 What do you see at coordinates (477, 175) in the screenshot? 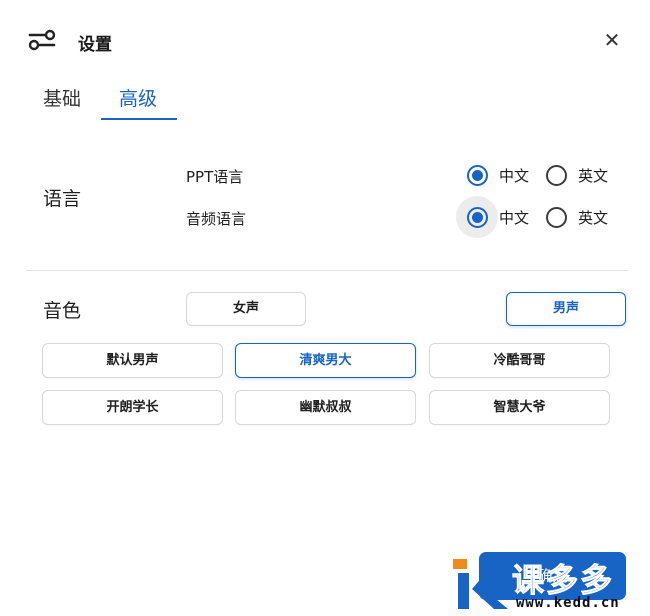
I see `ppt-language-chinese-radio` at bounding box center [477, 175].